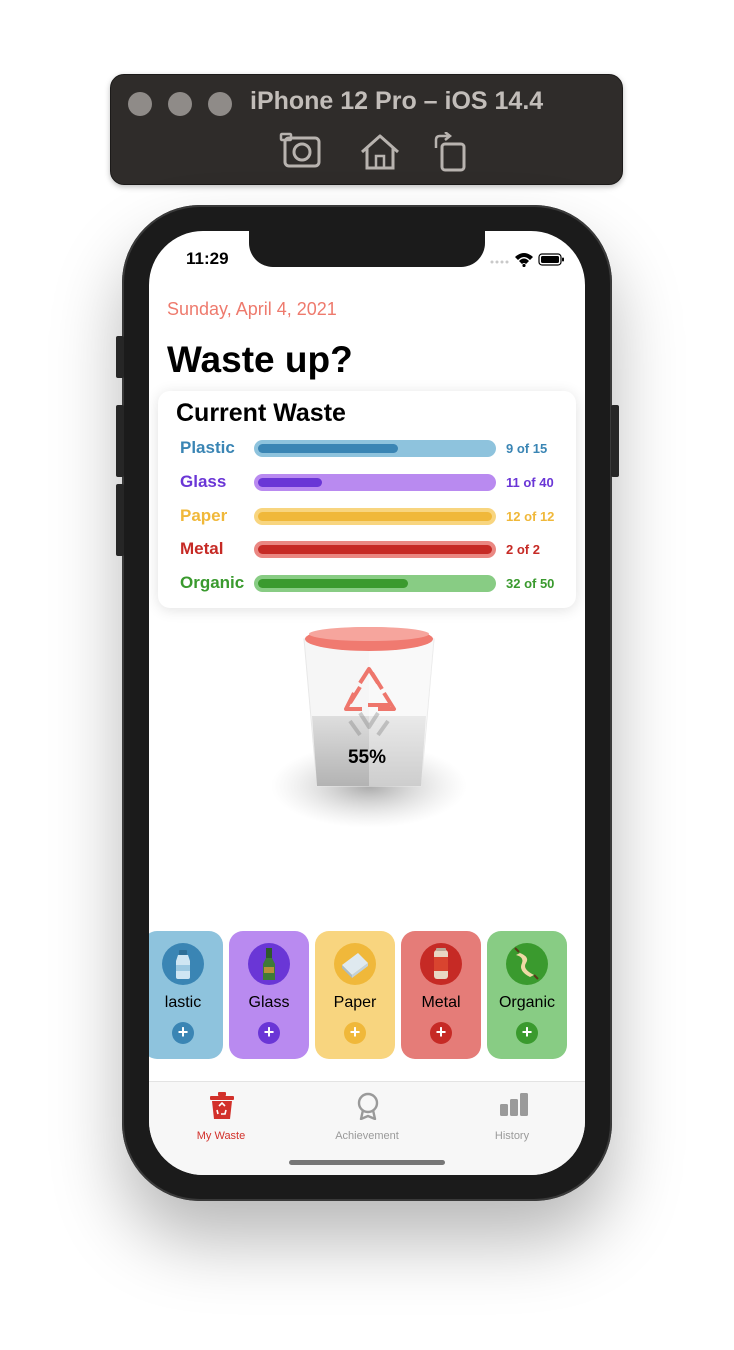 The width and height of the screenshot is (734, 1350). What do you see at coordinates (180, 104) in the screenshot?
I see `window-minimize-button` at bounding box center [180, 104].